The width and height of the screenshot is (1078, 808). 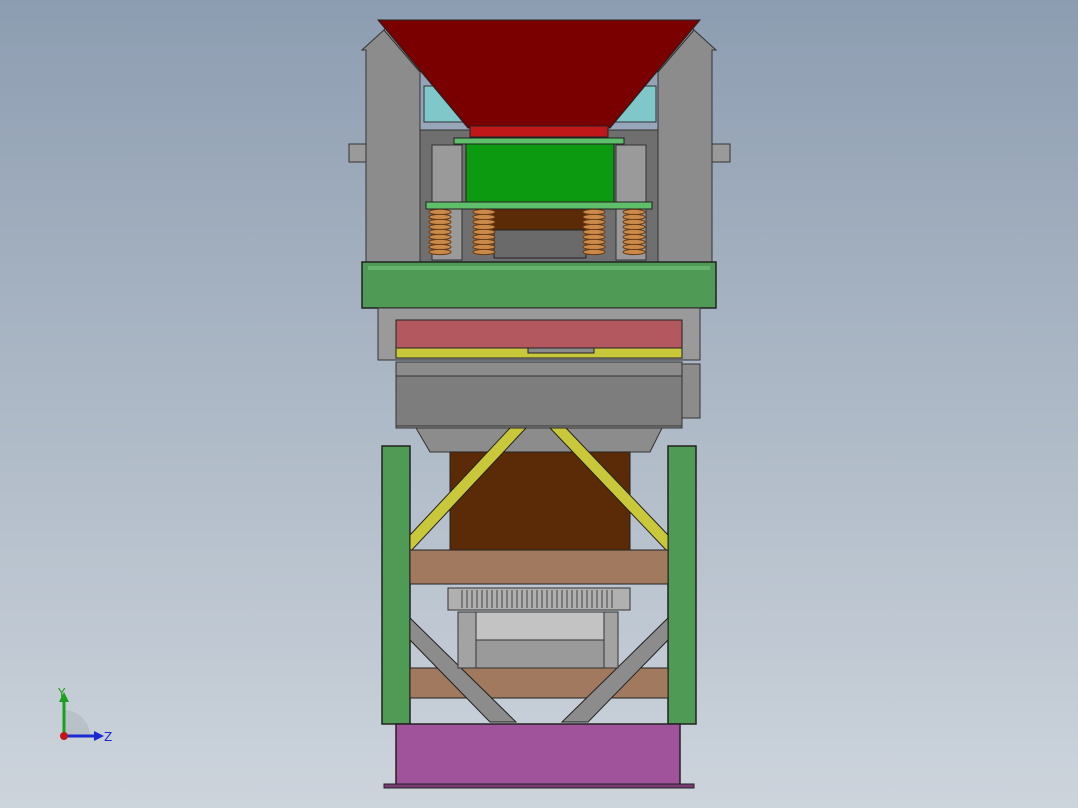 What do you see at coordinates (539, 628) in the screenshot?
I see `conveyor-roller` at bounding box center [539, 628].